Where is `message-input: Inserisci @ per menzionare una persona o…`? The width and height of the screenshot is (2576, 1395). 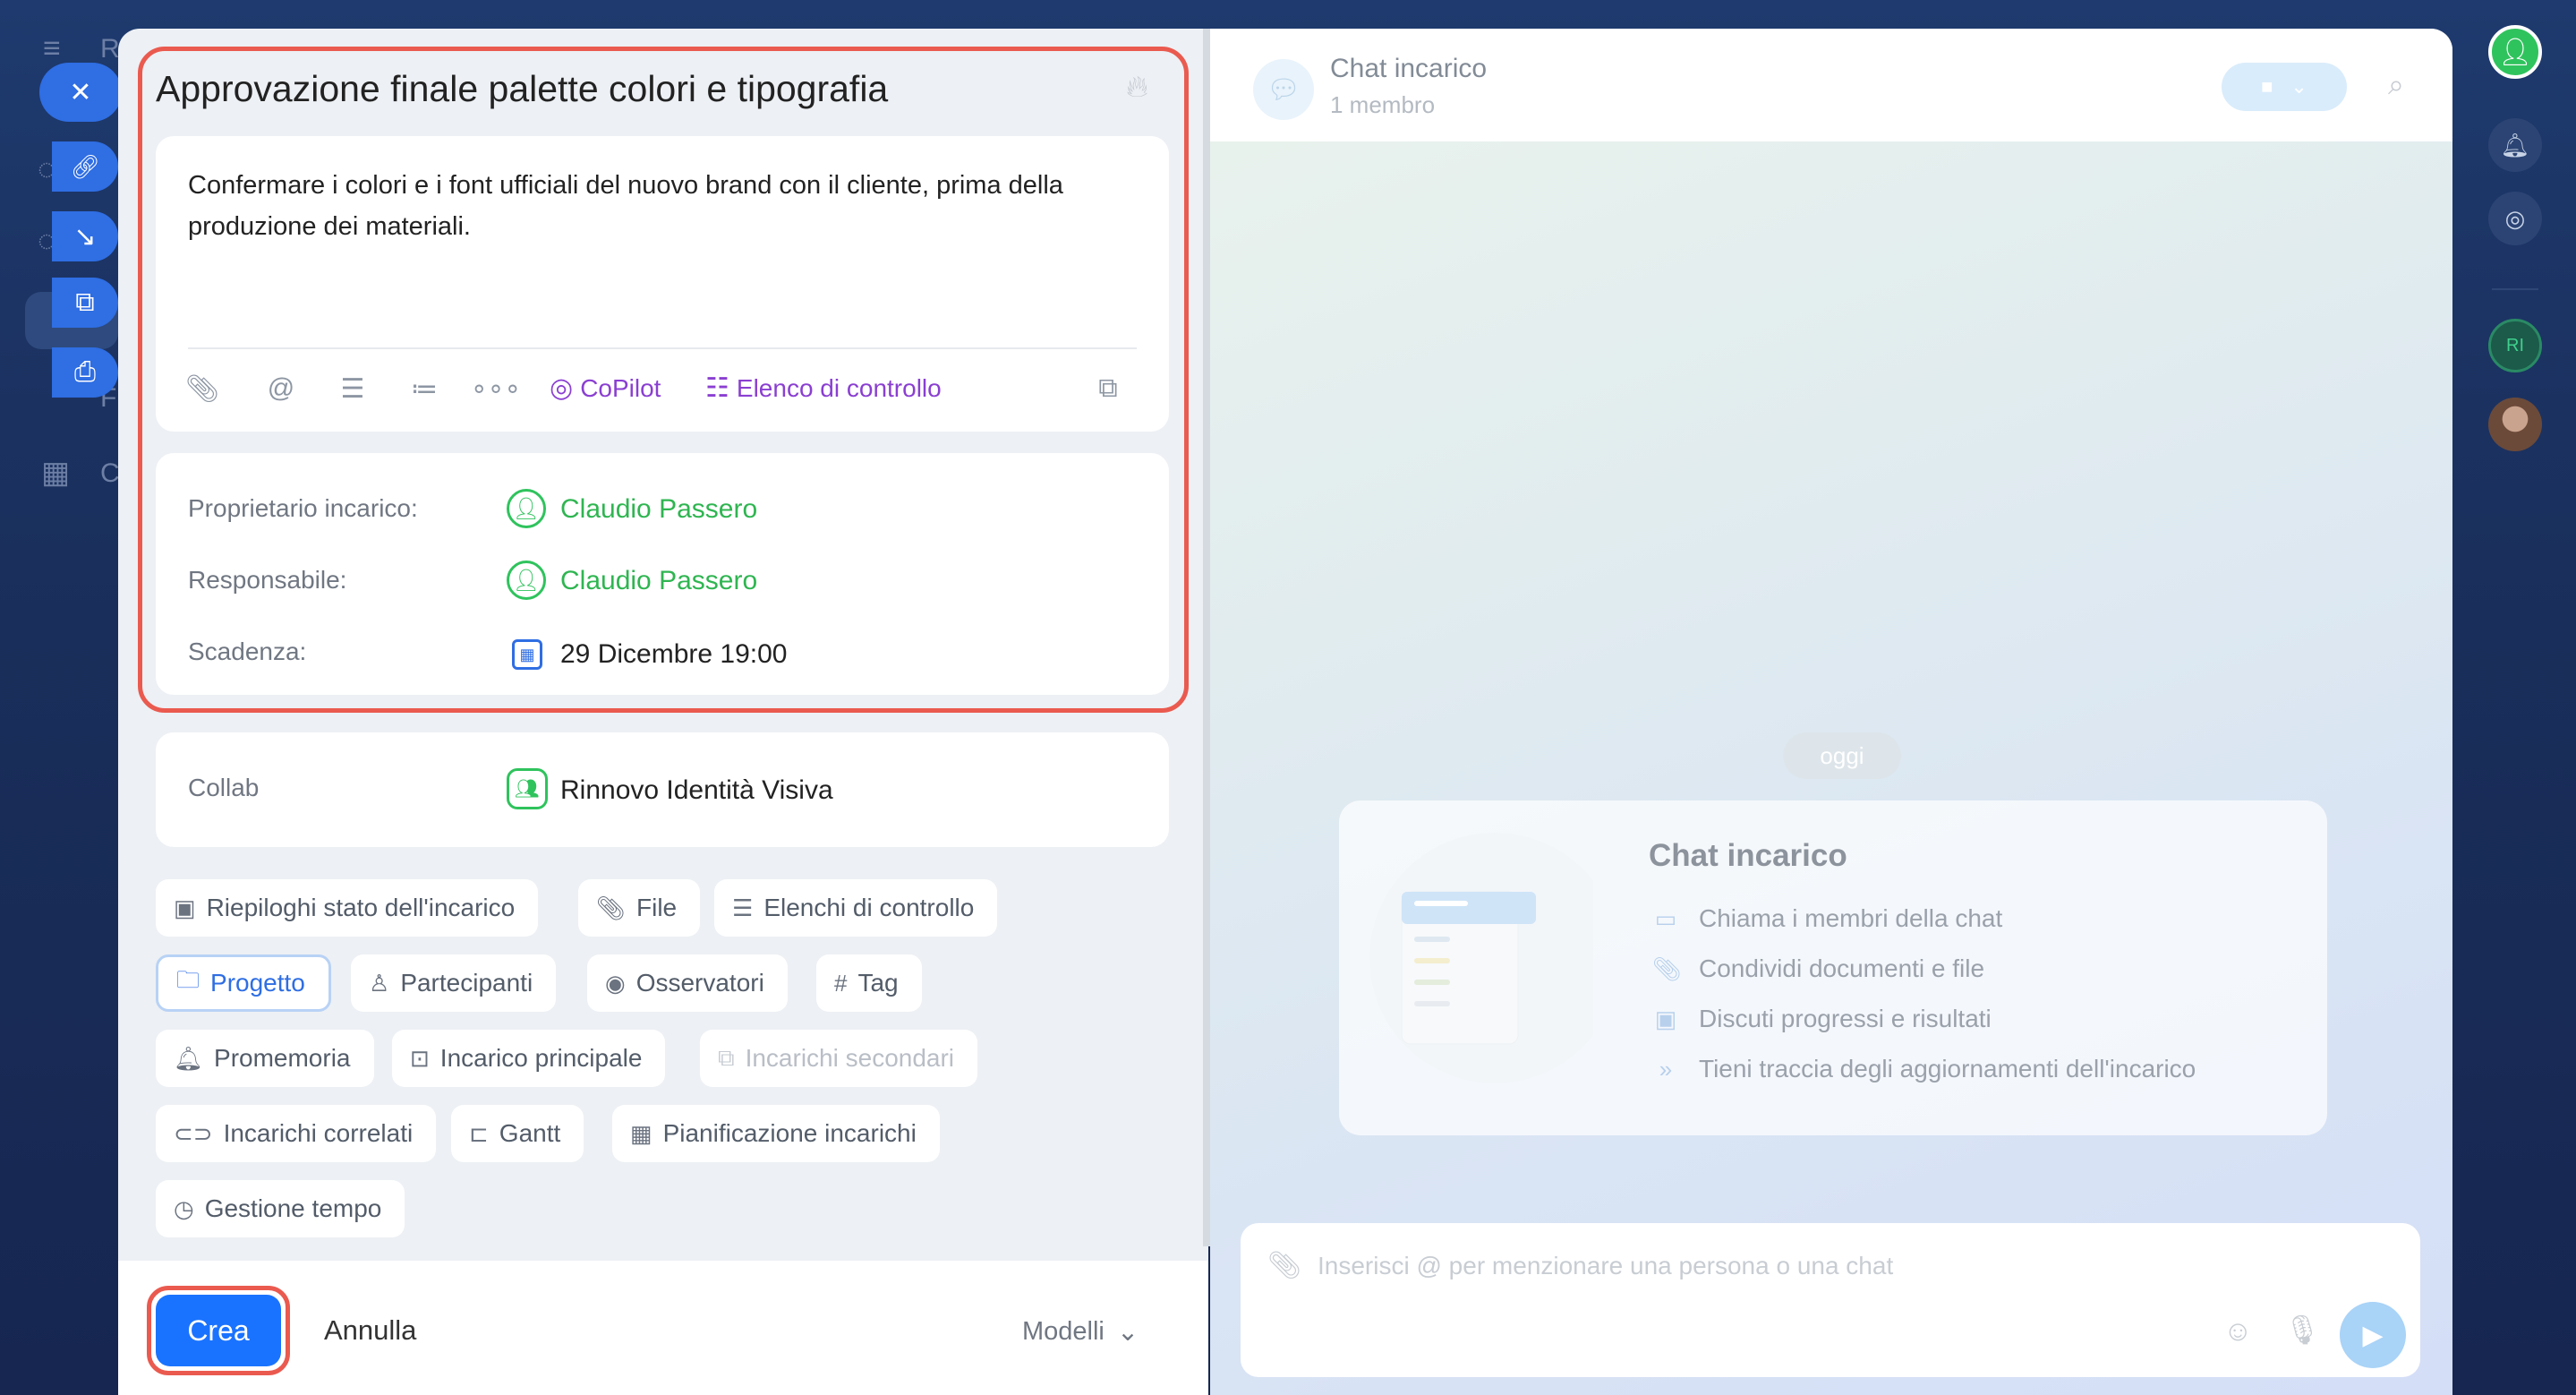
message-input: Inserisci @ per menzionare una persona o… is located at coordinates (1605, 1266).